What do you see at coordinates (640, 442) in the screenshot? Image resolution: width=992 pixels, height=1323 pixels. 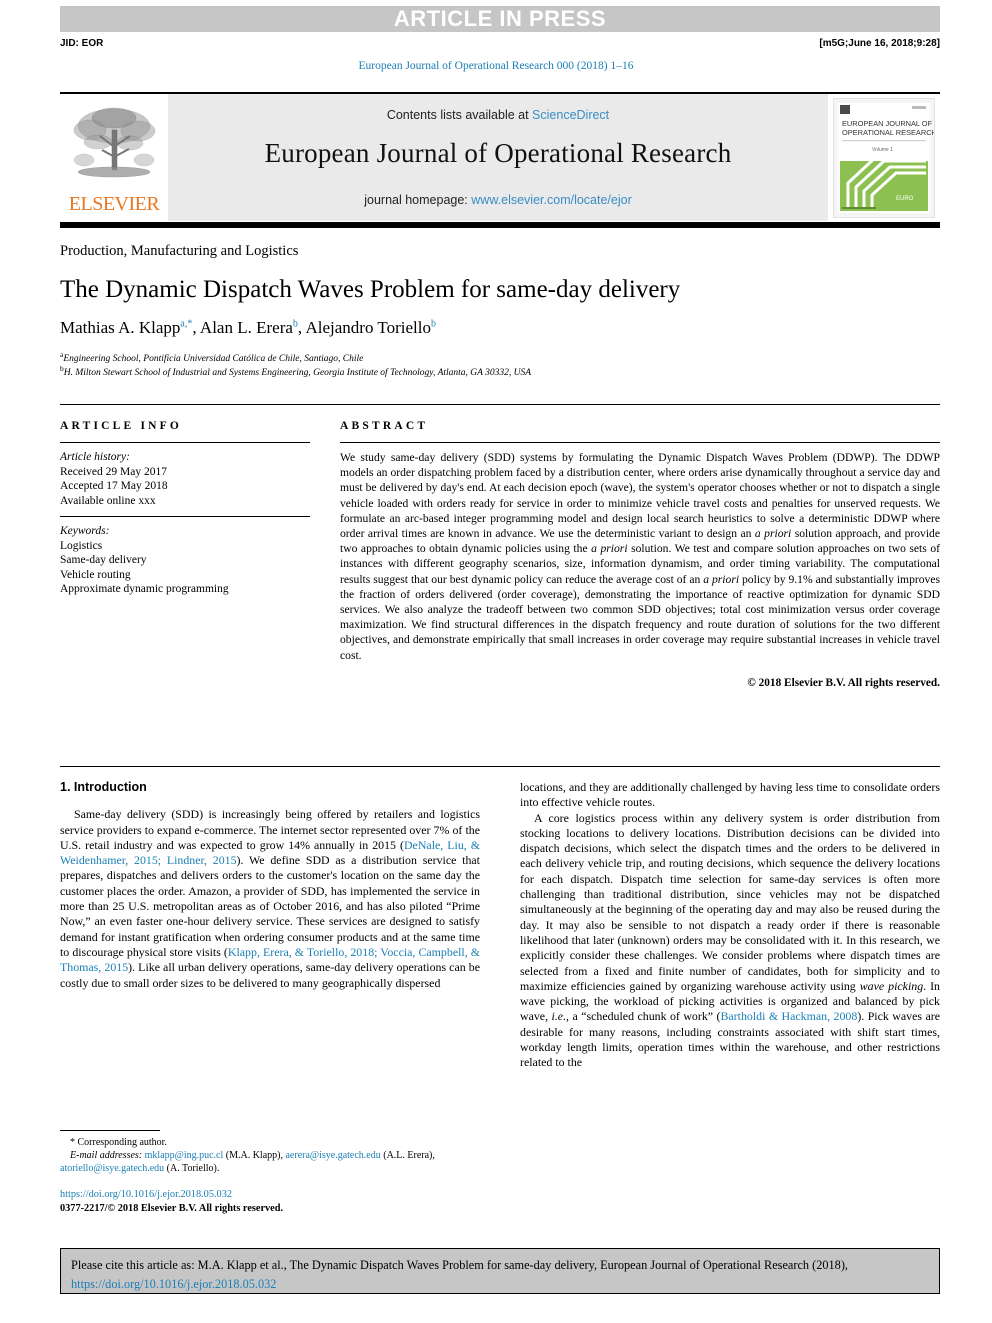 I see `abstract-rule` at bounding box center [640, 442].